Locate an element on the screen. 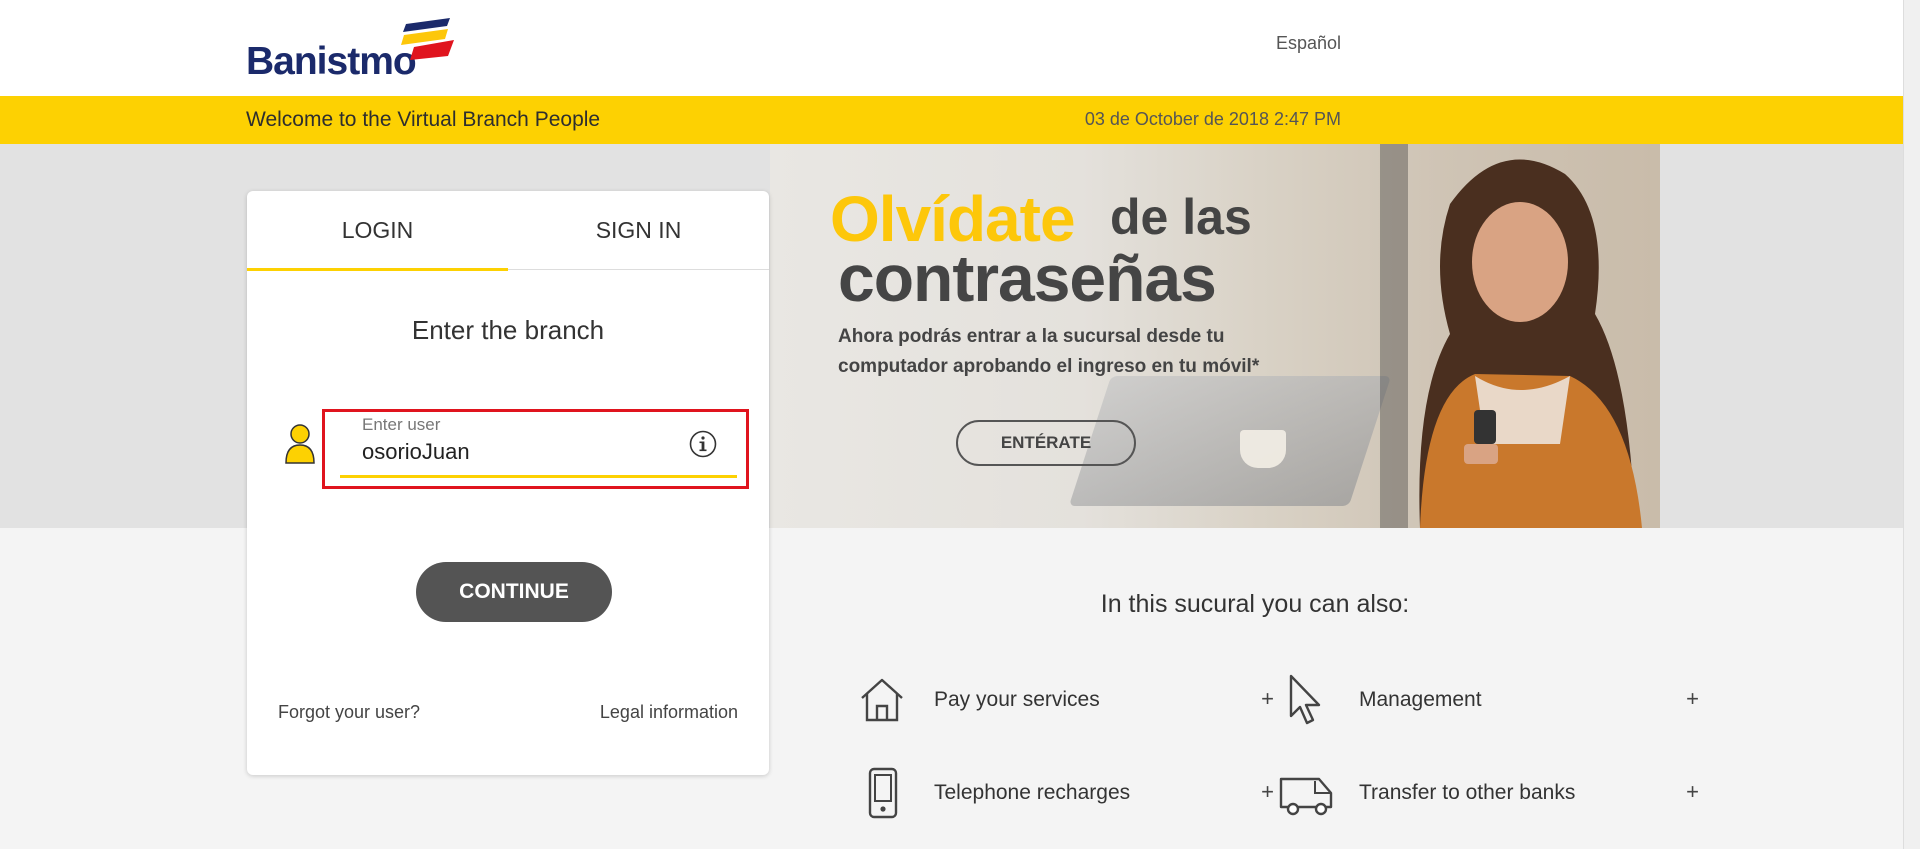  login-tabs: LOGIN SIGN IN is located at coordinates (508, 231).